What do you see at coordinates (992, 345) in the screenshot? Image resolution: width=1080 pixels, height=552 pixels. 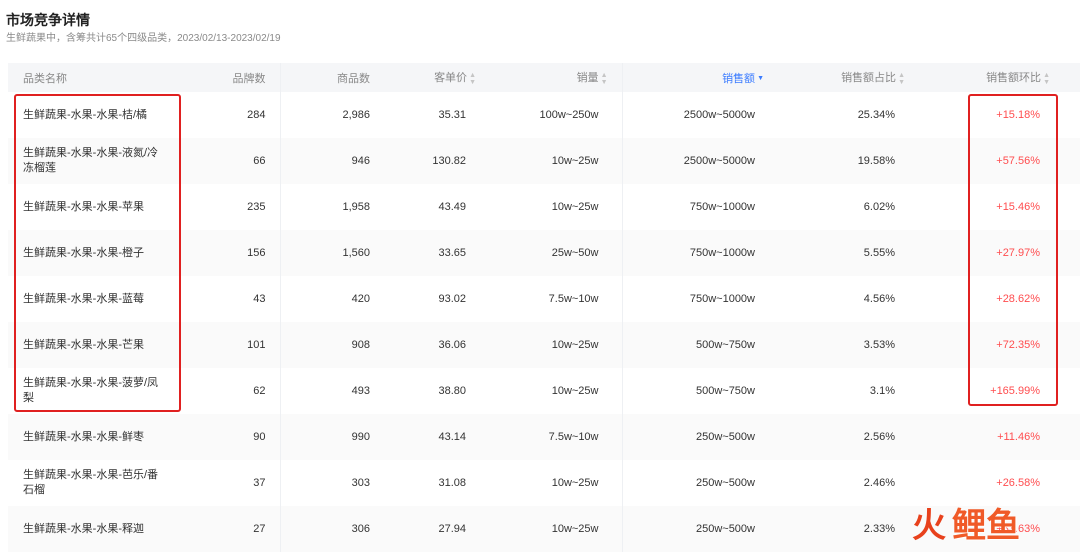 I see `cell-growth: +72.35%` at bounding box center [992, 345].